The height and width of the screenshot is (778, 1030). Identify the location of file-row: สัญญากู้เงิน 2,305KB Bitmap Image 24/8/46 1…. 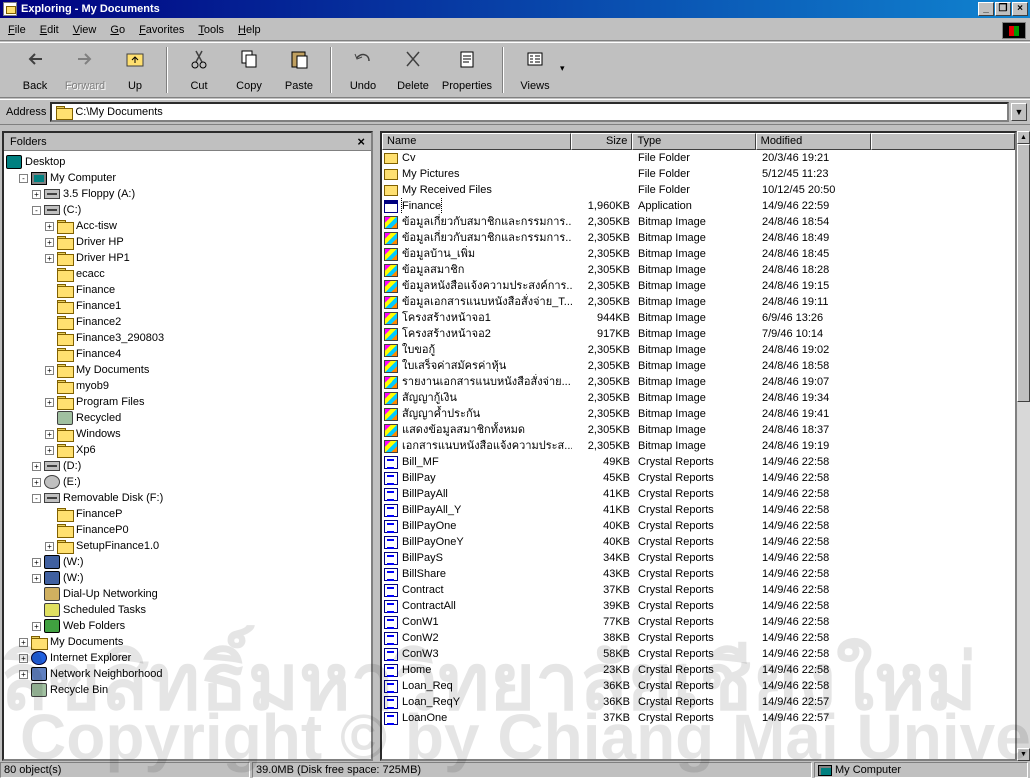
(698, 398).